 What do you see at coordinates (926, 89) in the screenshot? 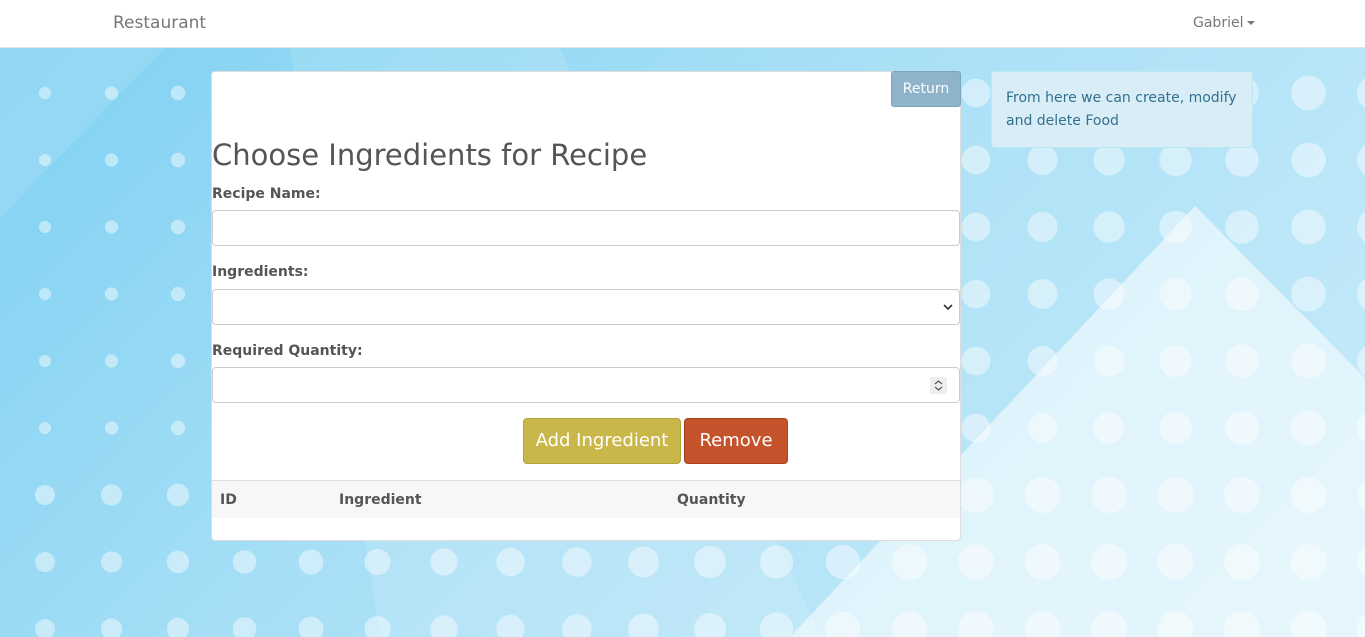
I see `return-button: Return` at bounding box center [926, 89].